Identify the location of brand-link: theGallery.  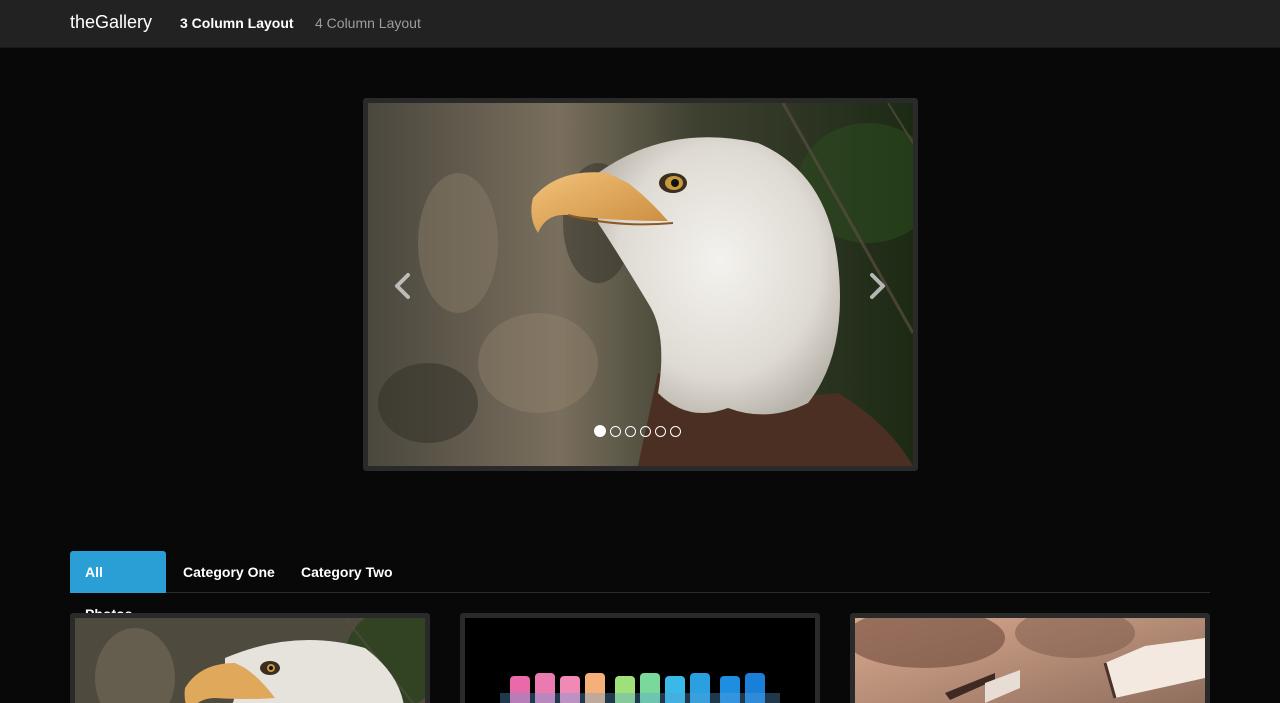
(111, 22).